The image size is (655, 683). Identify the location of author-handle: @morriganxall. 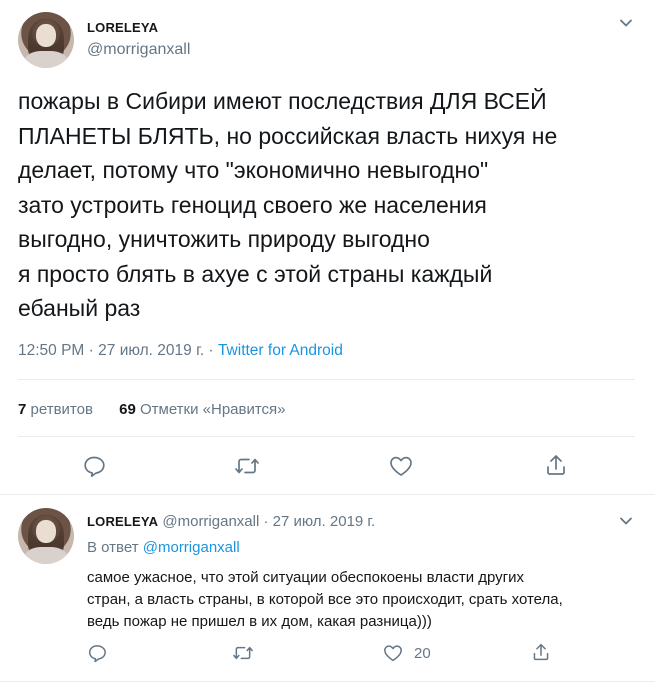
(138, 50).